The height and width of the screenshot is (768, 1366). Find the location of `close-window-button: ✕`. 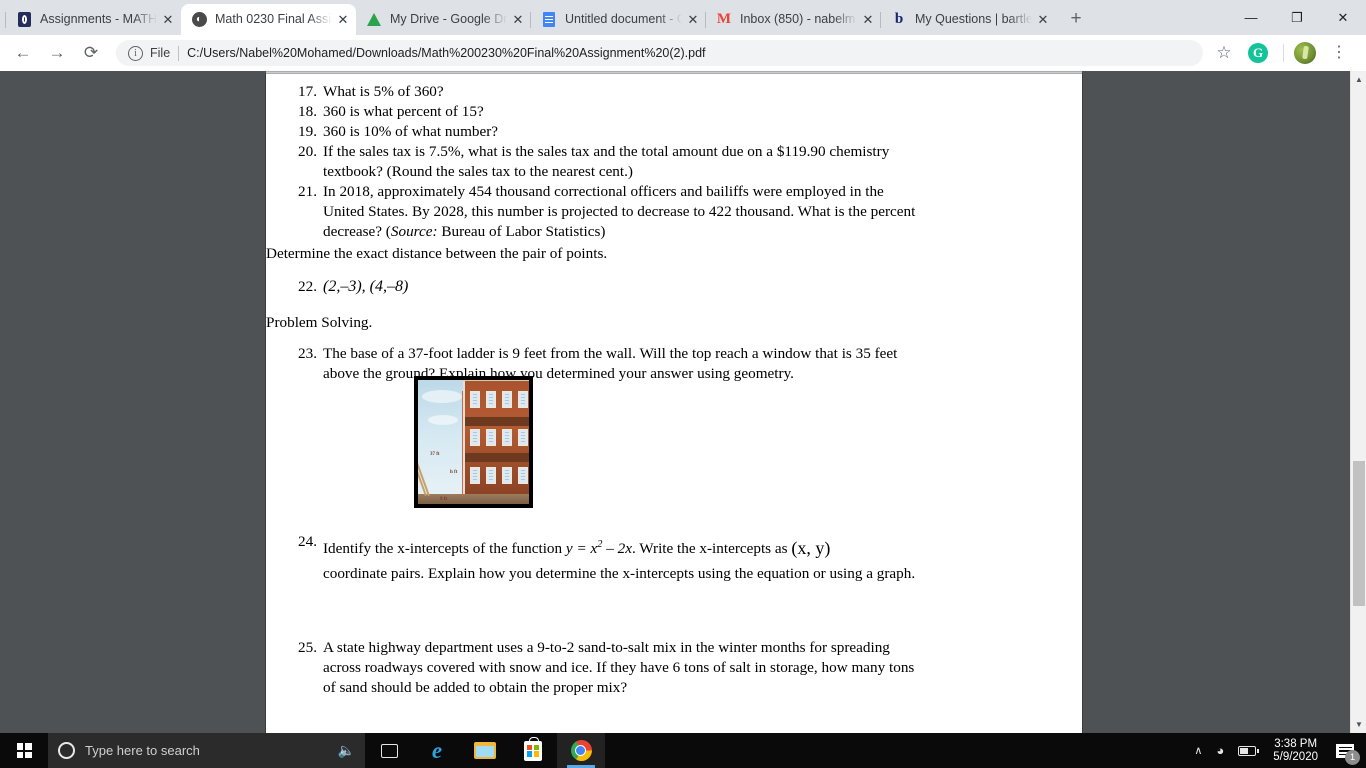

close-window-button: ✕ is located at coordinates (1343, 17).